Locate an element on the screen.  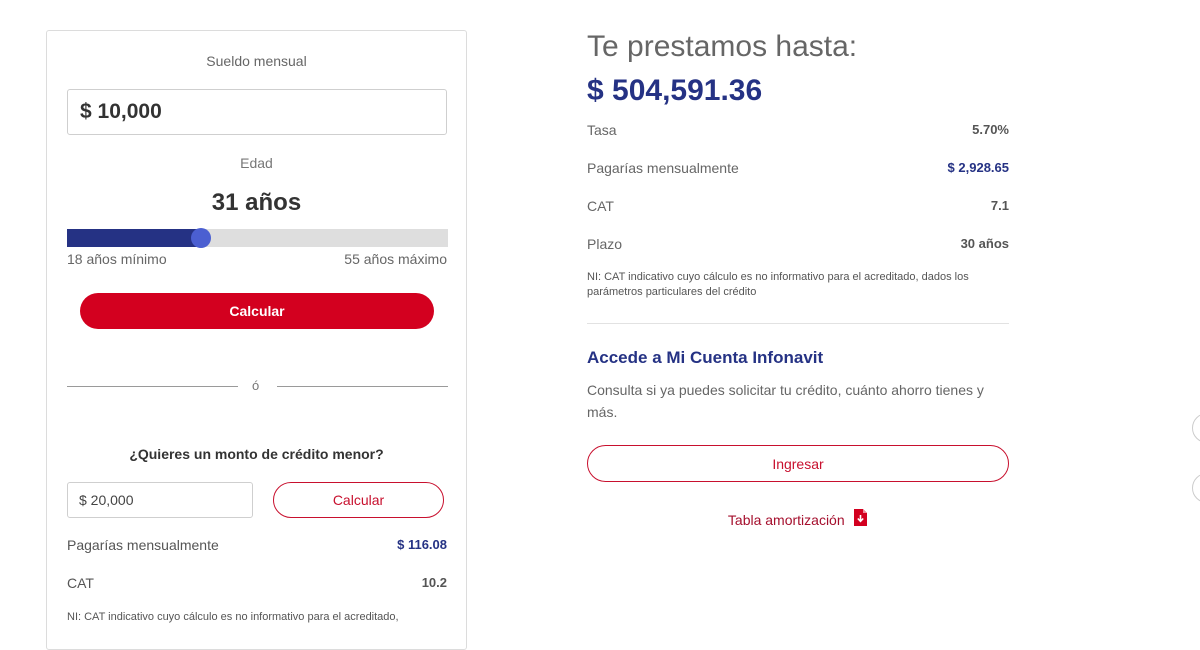
cat-label: CAT is located at coordinates (600, 206).